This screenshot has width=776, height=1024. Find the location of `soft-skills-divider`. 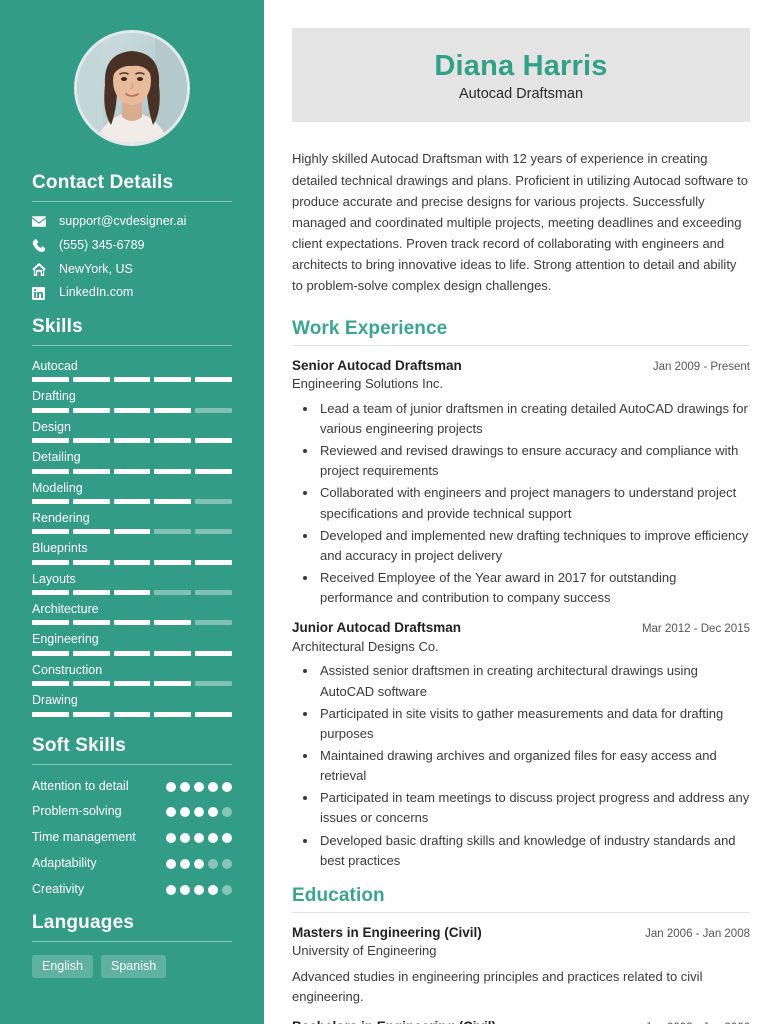

soft-skills-divider is located at coordinates (132, 764).